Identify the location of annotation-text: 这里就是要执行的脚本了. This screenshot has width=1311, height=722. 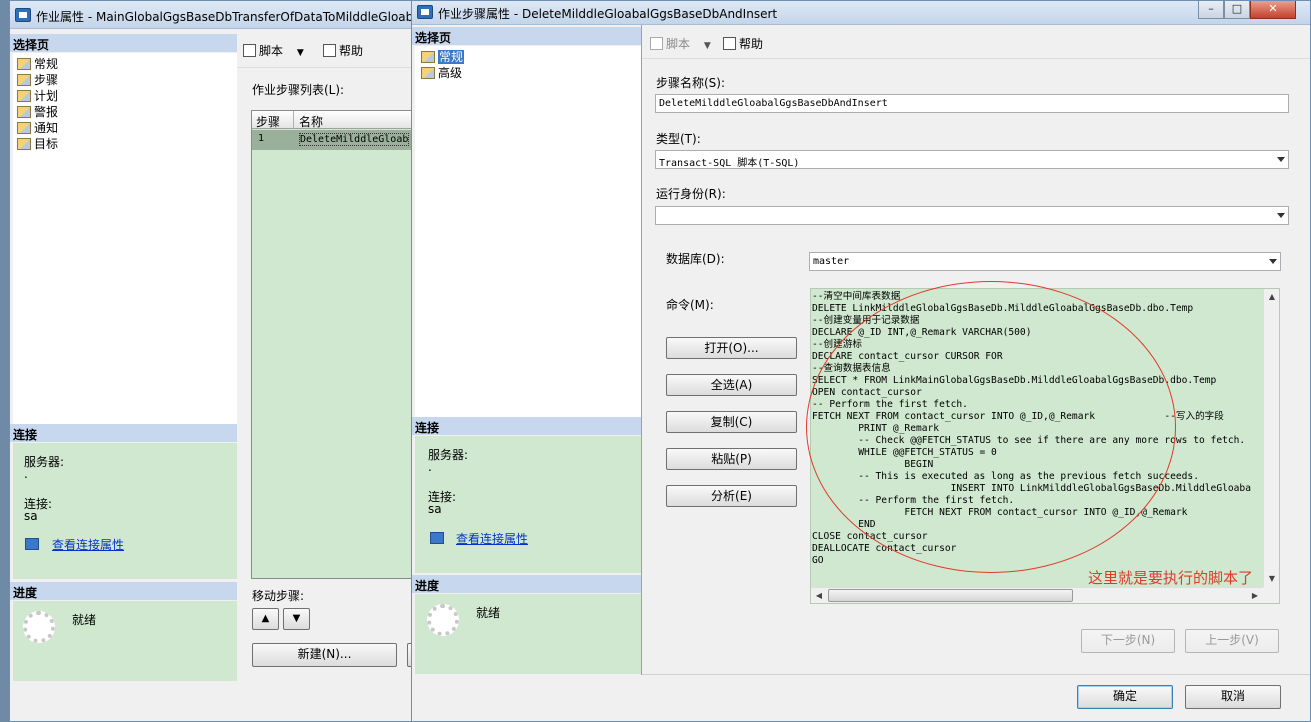
(1171, 578).